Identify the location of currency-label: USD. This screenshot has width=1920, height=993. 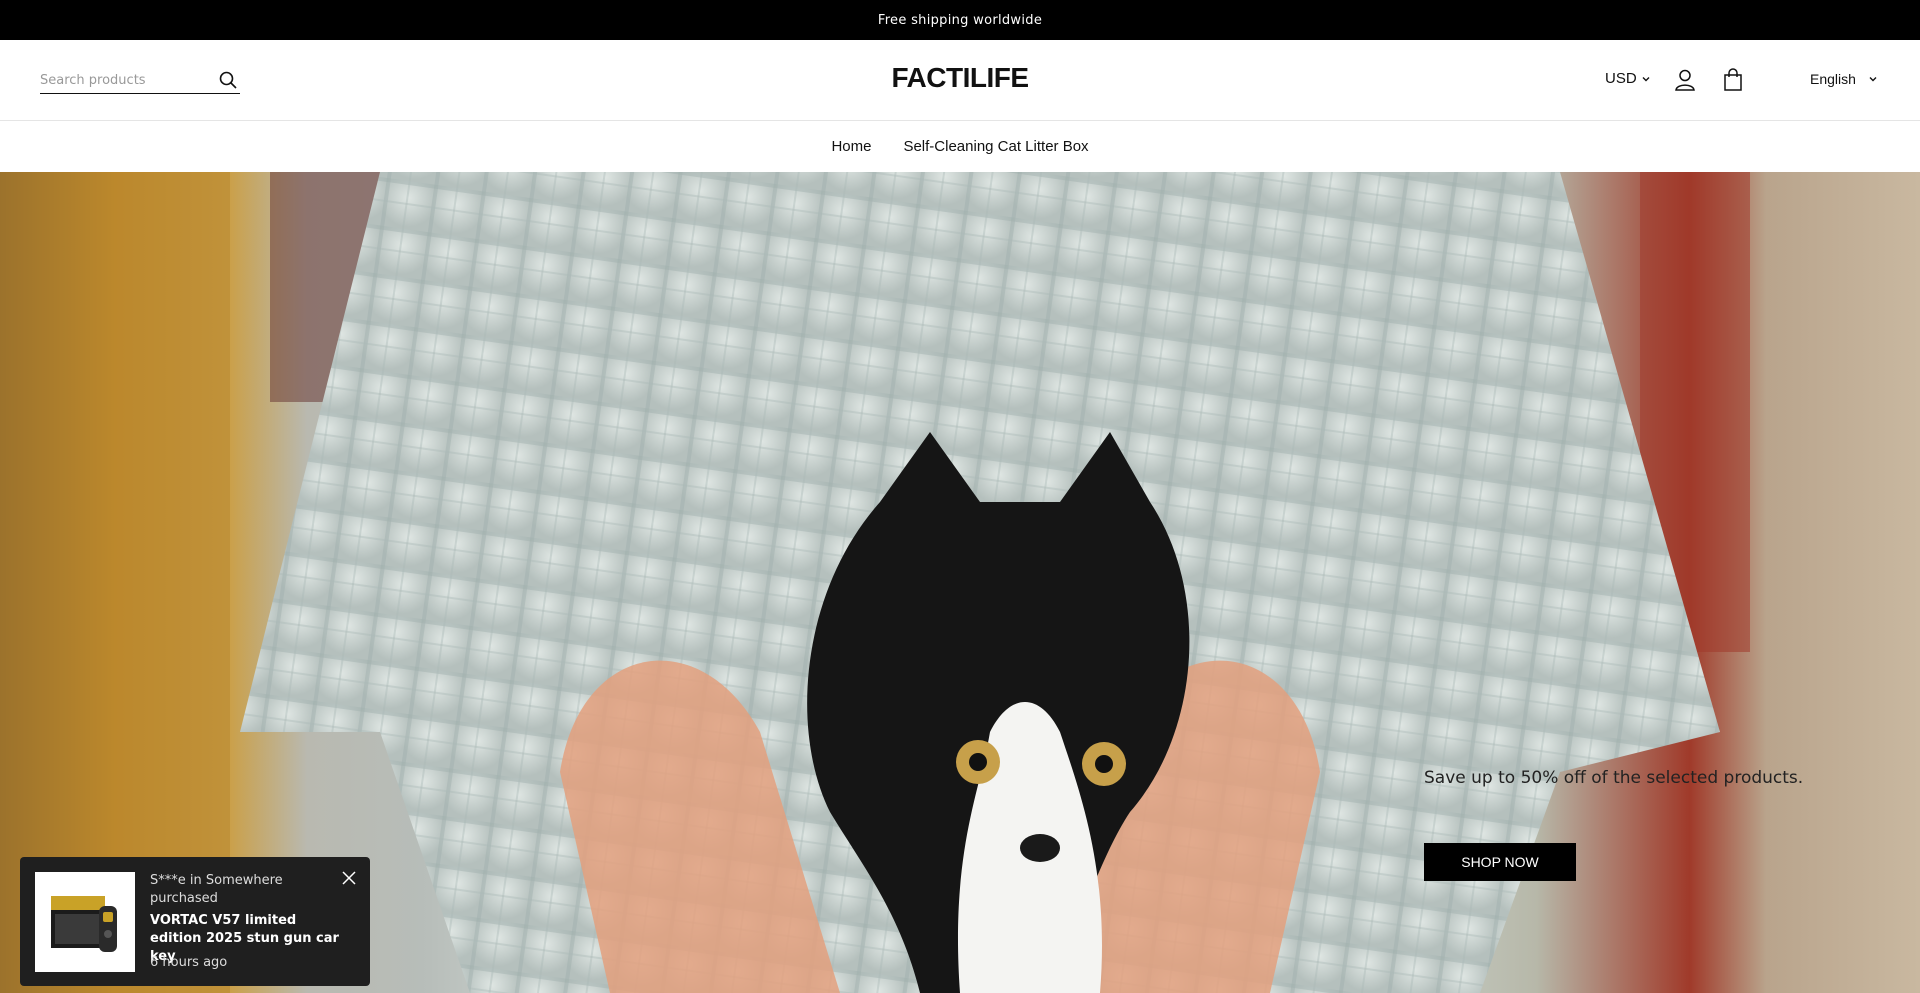
(1621, 78).